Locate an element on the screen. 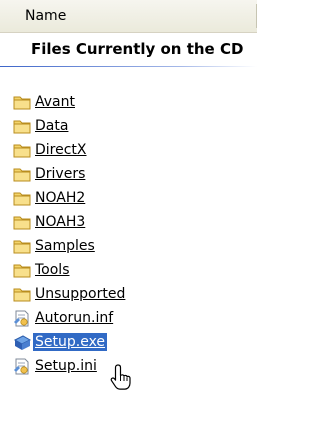 This screenshot has height=429, width=320. file-name: Setup.ini is located at coordinates (66, 366).